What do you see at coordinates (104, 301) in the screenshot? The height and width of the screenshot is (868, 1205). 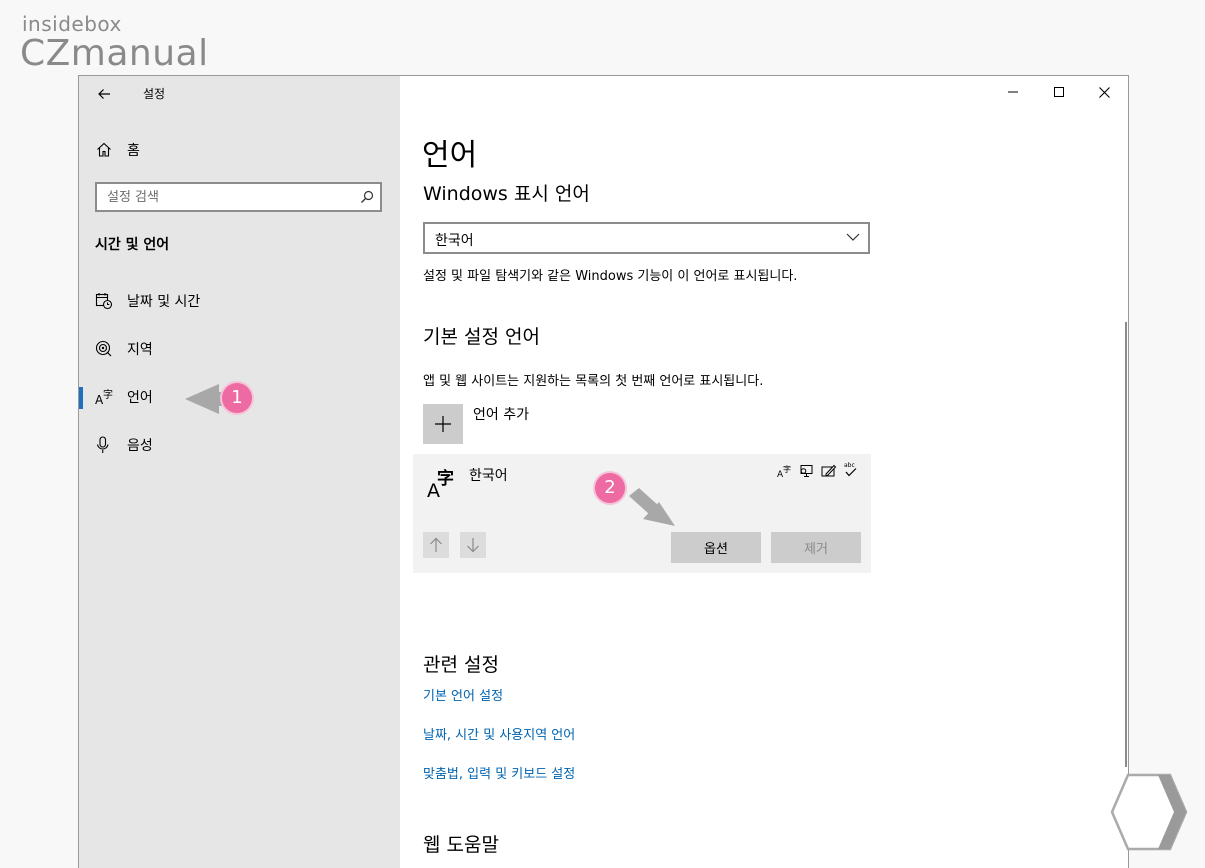 I see `calendar-clock-icon` at bounding box center [104, 301].